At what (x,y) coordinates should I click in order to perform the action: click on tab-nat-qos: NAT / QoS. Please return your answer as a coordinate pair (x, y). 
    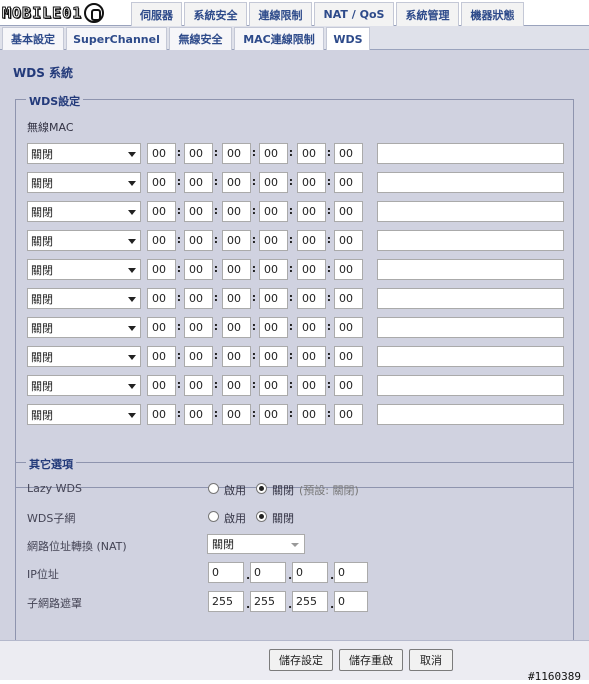
    Looking at the image, I should click on (354, 14).